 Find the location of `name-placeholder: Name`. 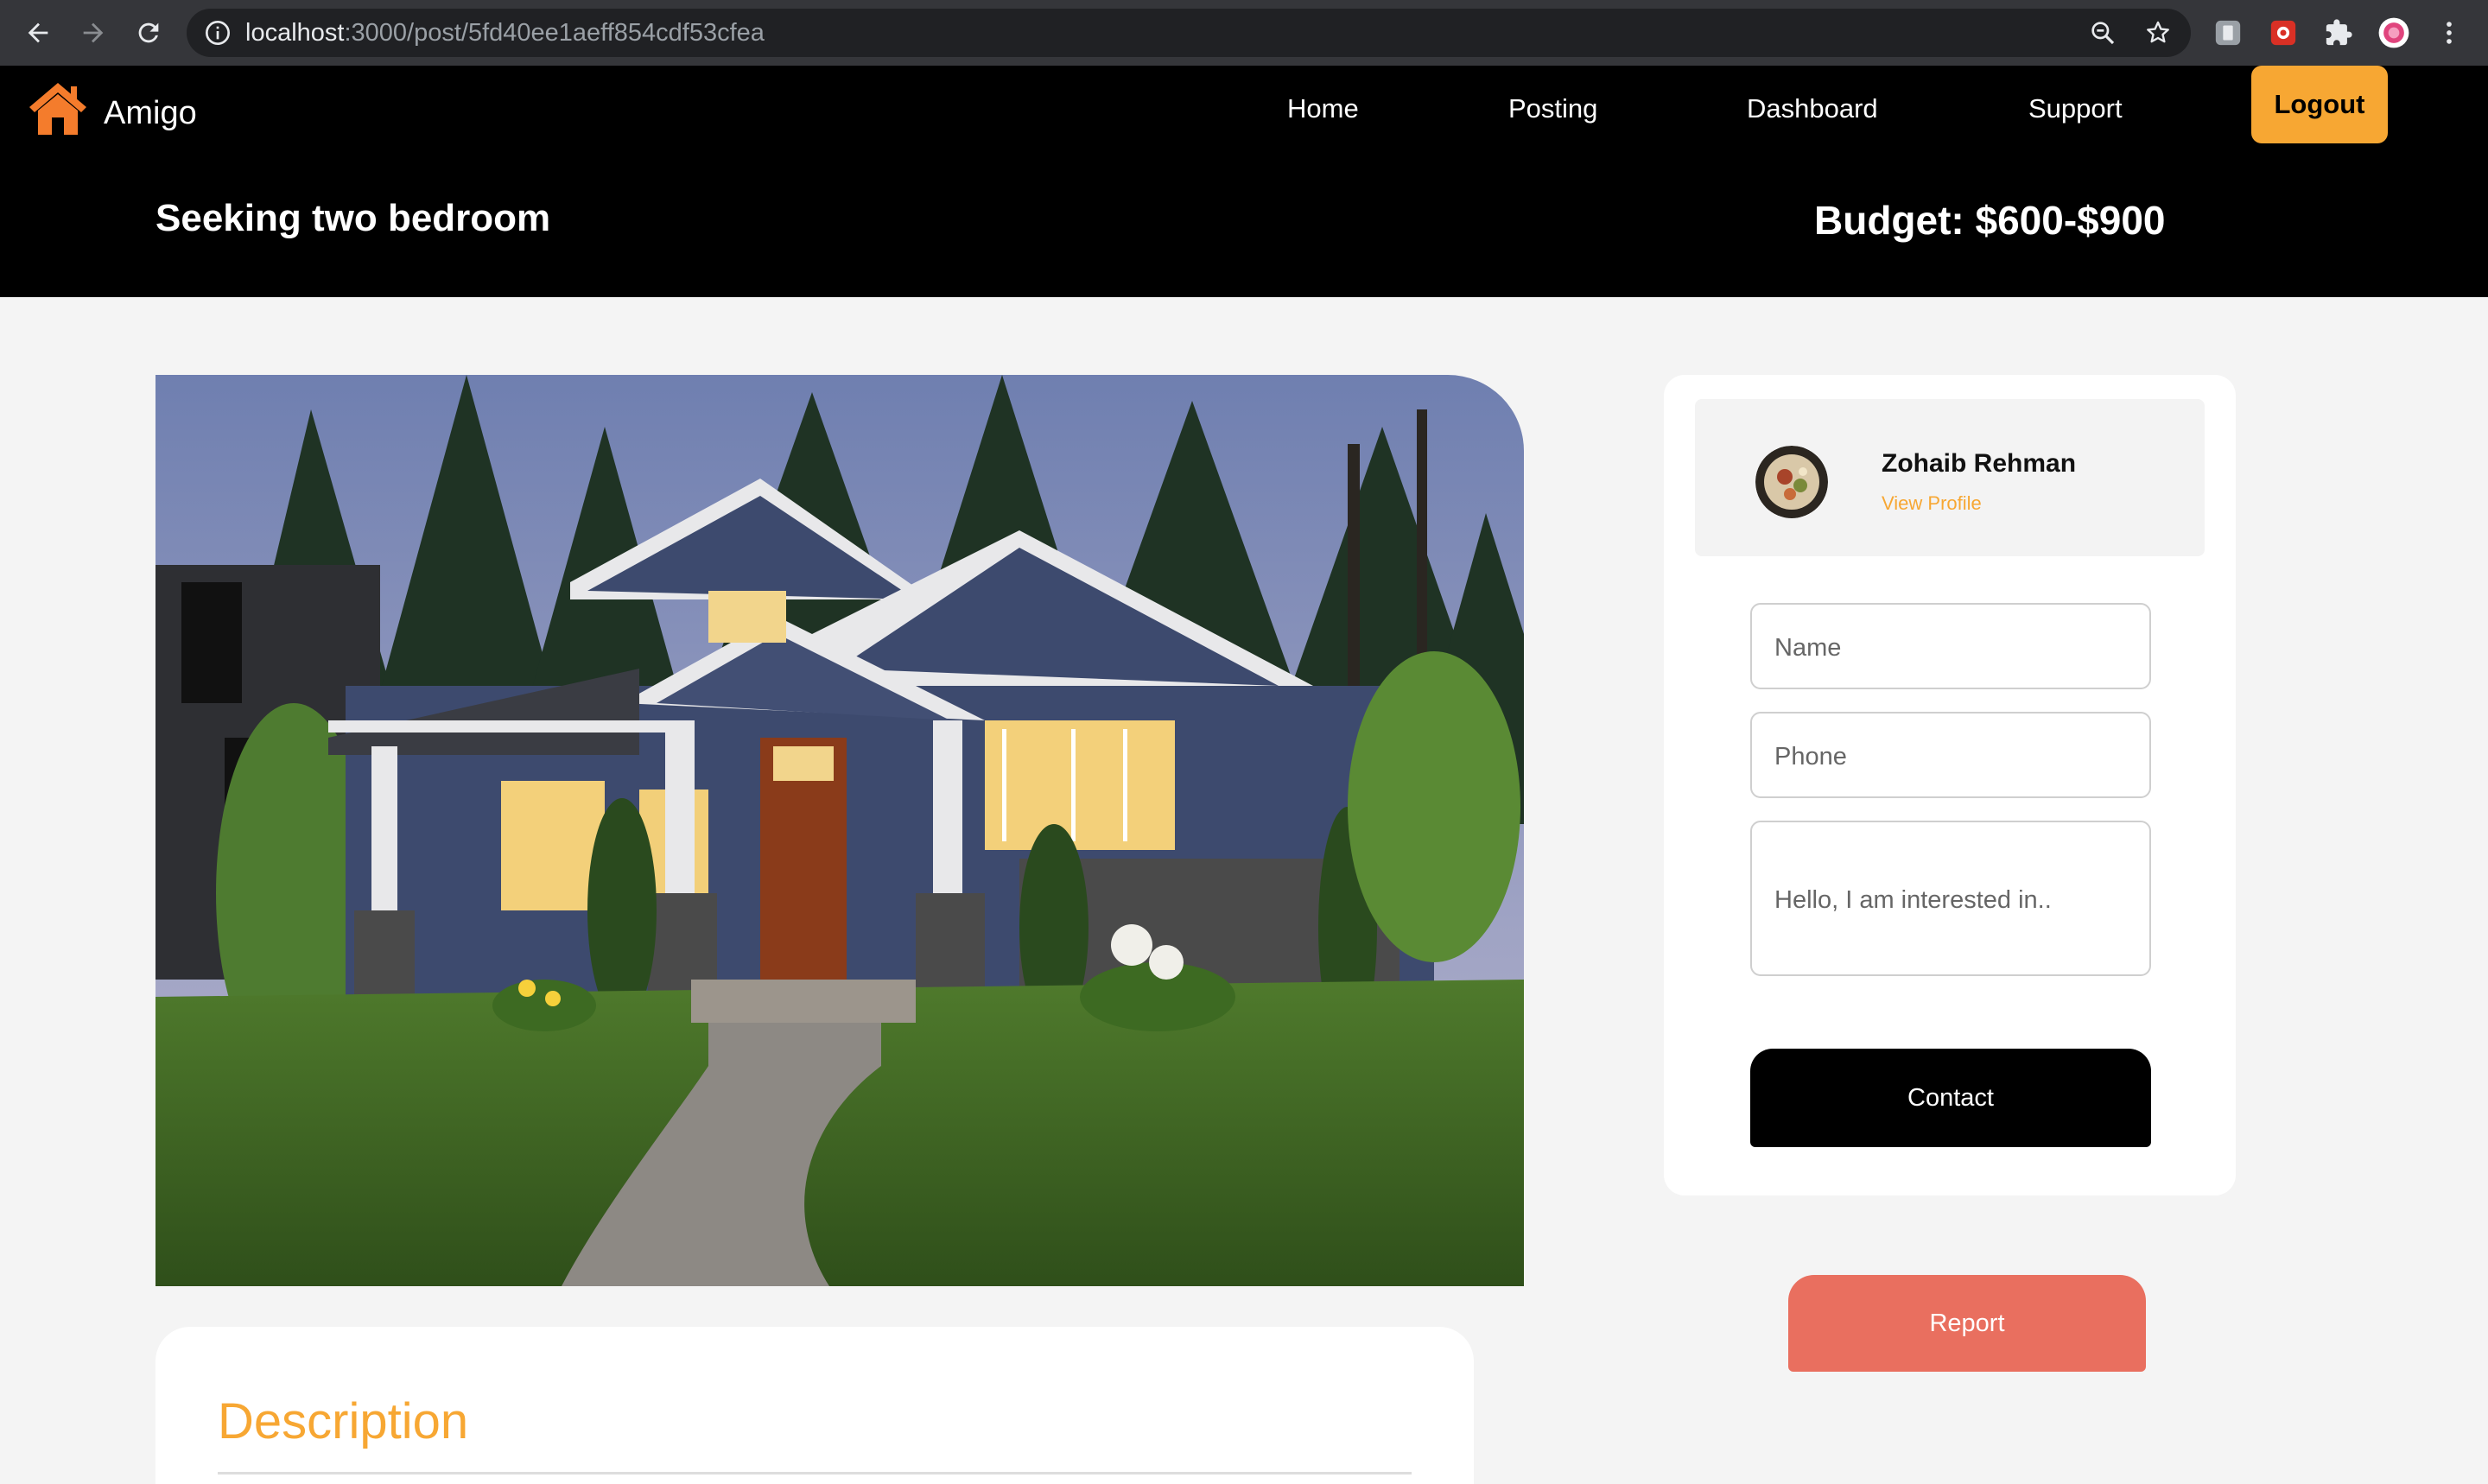

name-placeholder: Name is located at coordinates (1808, 648).